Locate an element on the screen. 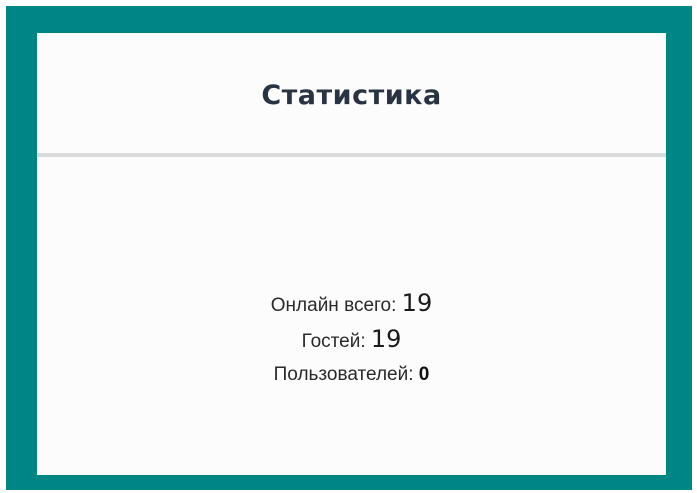 This screenshot has height=493, width=697. stat-online: Онлайн всего: 19 is located at coordinates (351, 303).